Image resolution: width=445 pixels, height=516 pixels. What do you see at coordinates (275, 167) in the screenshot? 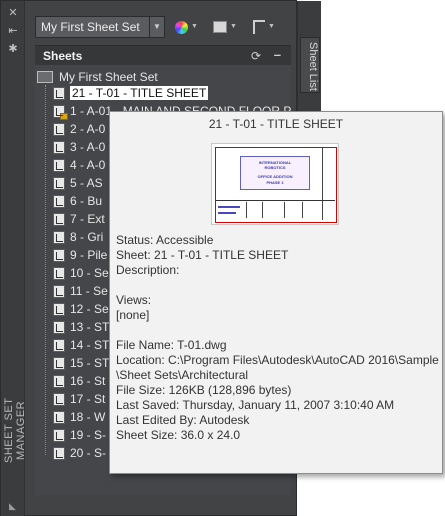
I see `thumbnail-text-2: ROBOTICS` at bounding box center [275, 167].